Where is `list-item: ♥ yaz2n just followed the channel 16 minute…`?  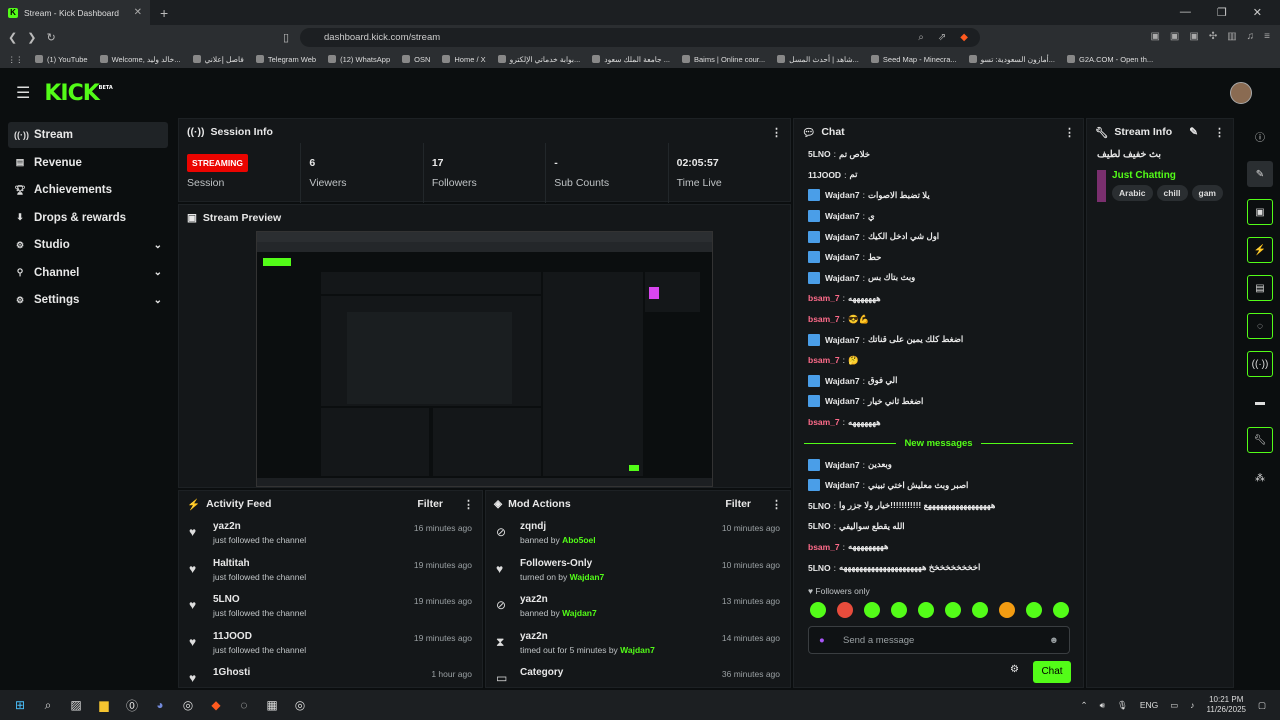
list-item: ♥ yaz2n just followed the channel 16 minute… is located at coordinates (330, 535).